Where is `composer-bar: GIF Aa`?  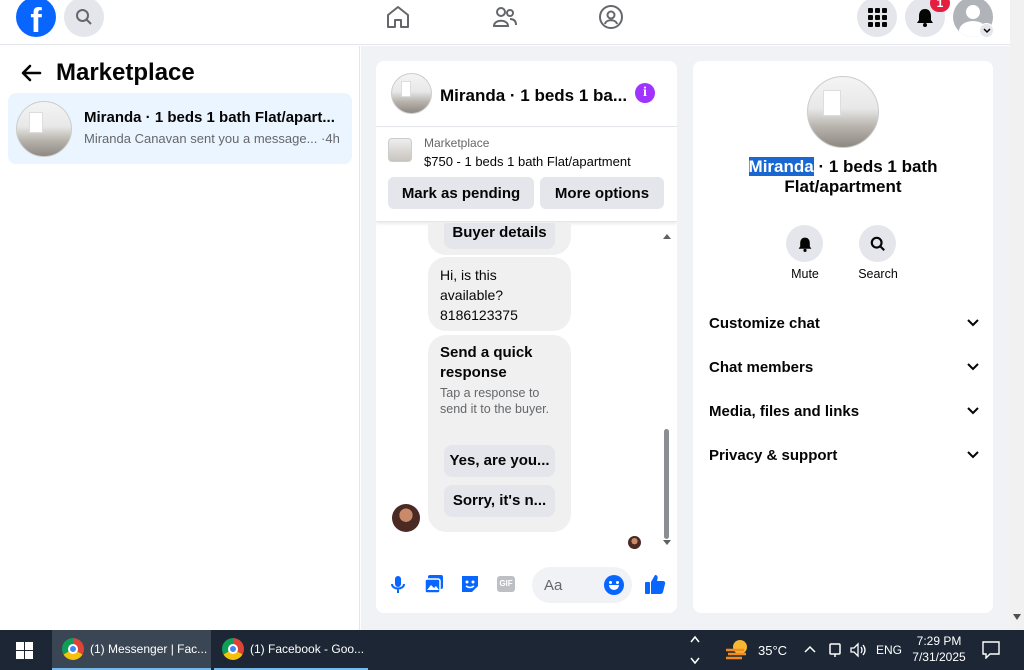
composer-bar: GIF Aa is located at coordinates (526, 585).